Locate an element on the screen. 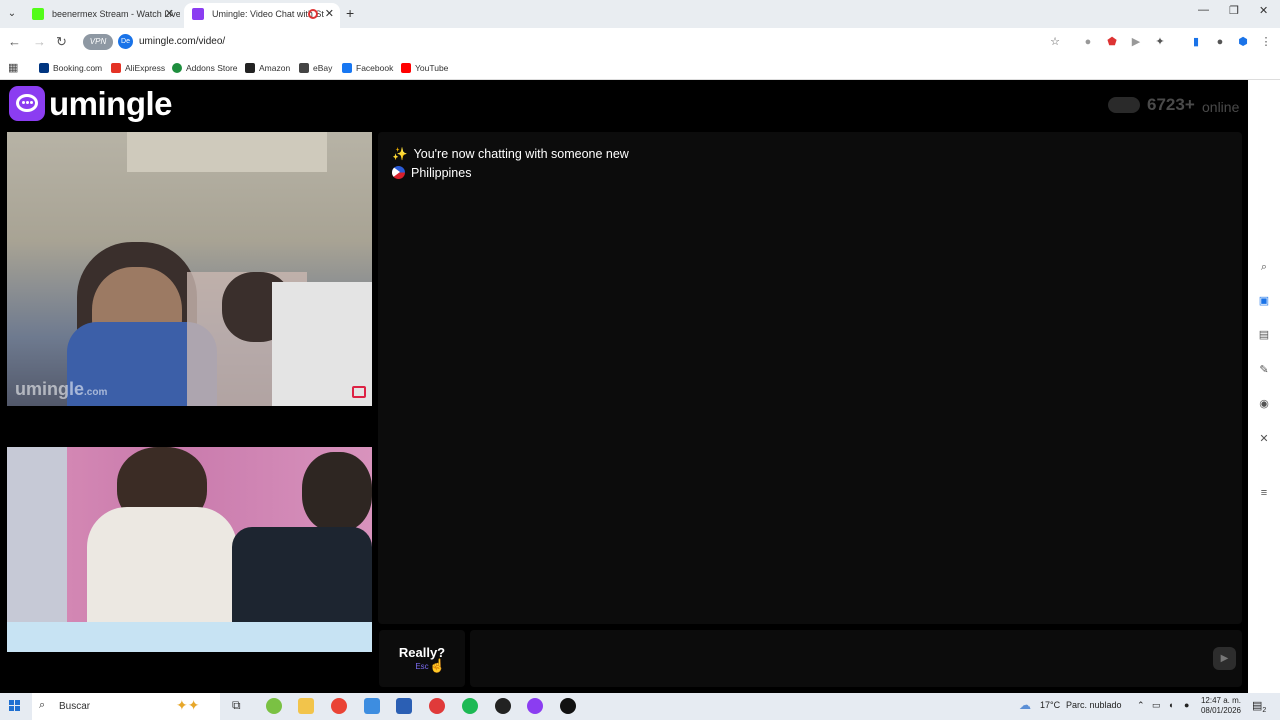  browser-menu-icon: ⋮ is located at coordinates (1266, 42).